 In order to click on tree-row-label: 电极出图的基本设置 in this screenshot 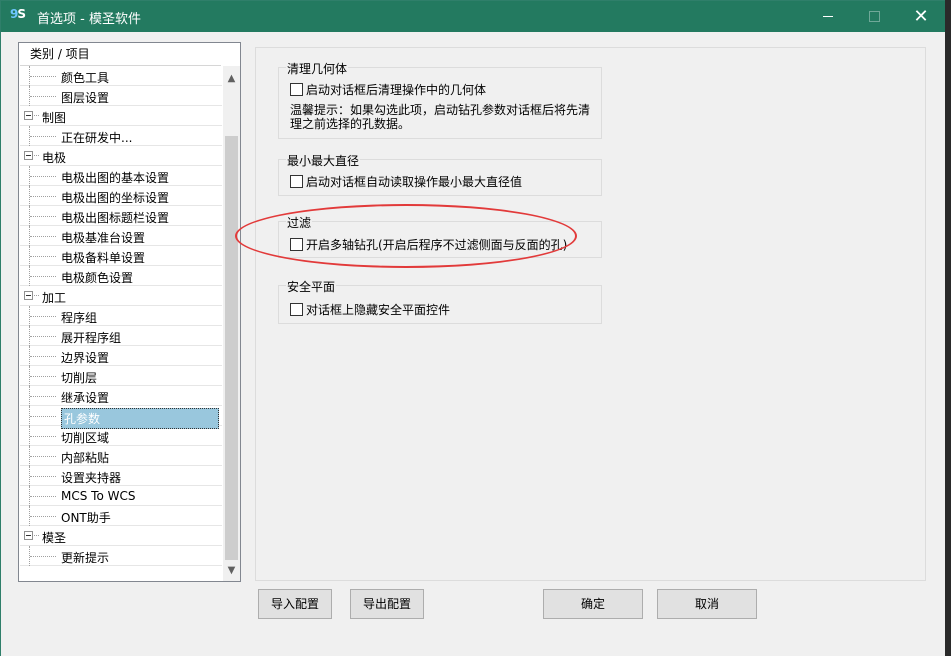, I will do `click(115, 178)`.